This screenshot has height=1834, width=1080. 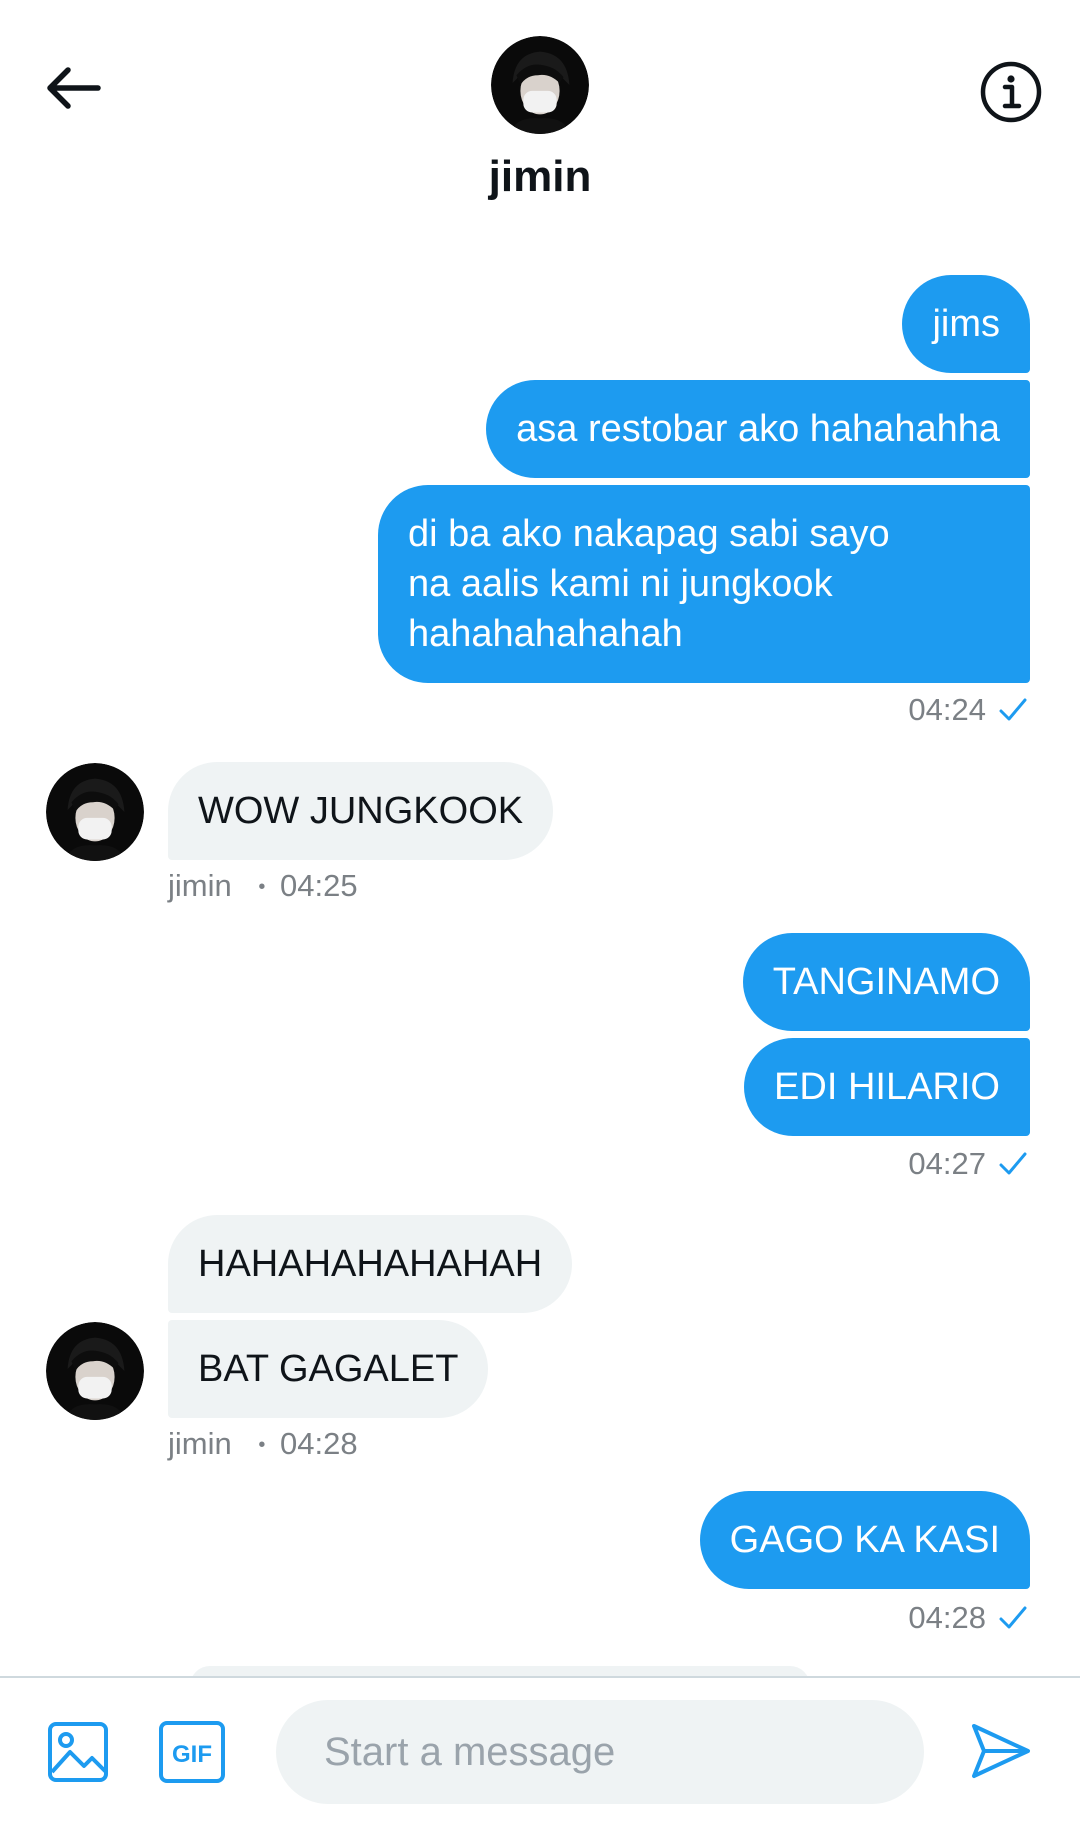 What do you see at coordinates (947, 1163) in the screenshot?
I see `message-time: 04:27` at bounding box center [947, 1163].